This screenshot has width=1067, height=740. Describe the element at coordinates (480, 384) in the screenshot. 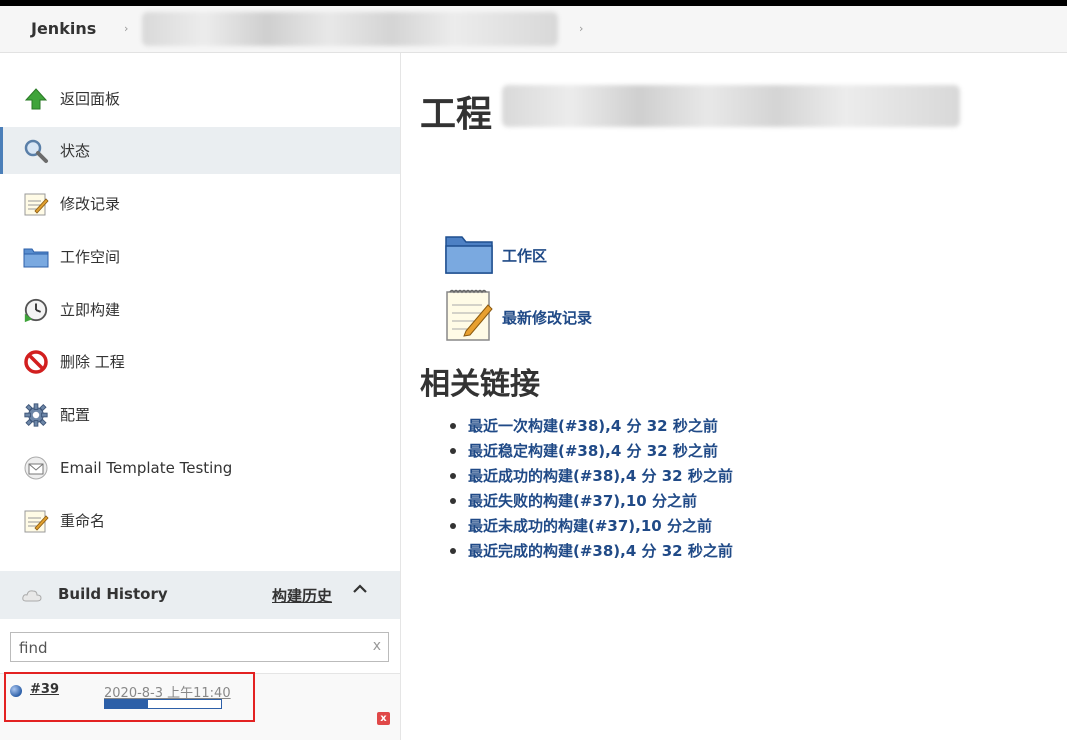

I see `permalinks-title: 相关链接` at that location.